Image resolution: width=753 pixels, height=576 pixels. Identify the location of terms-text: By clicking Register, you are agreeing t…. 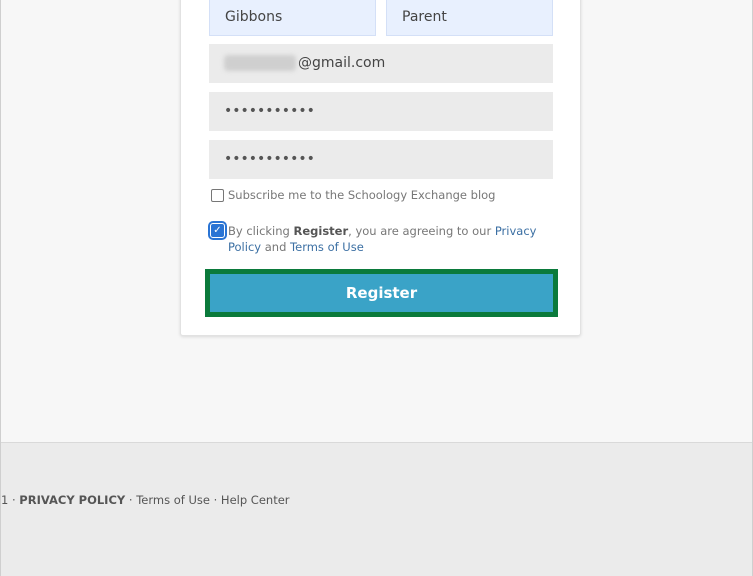
(382, 239).